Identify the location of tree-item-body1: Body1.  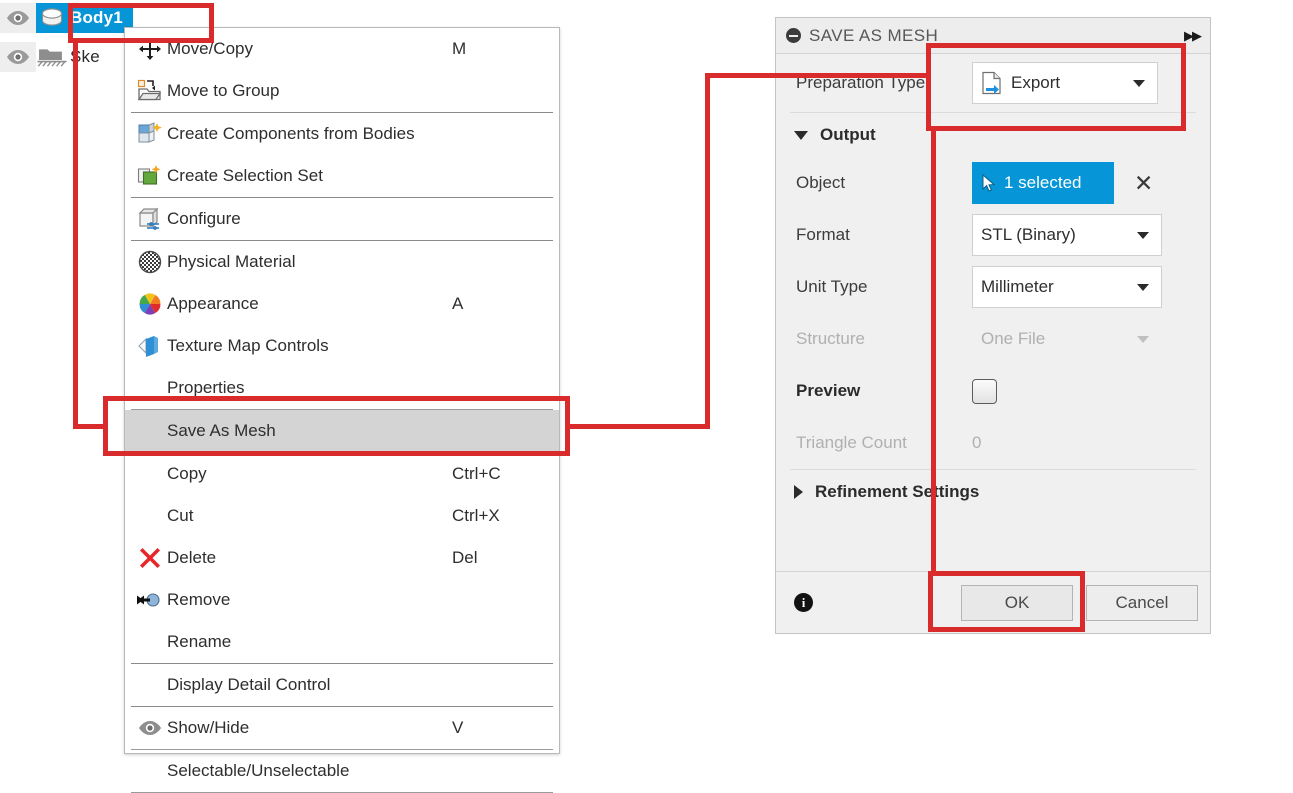
(66, 18).